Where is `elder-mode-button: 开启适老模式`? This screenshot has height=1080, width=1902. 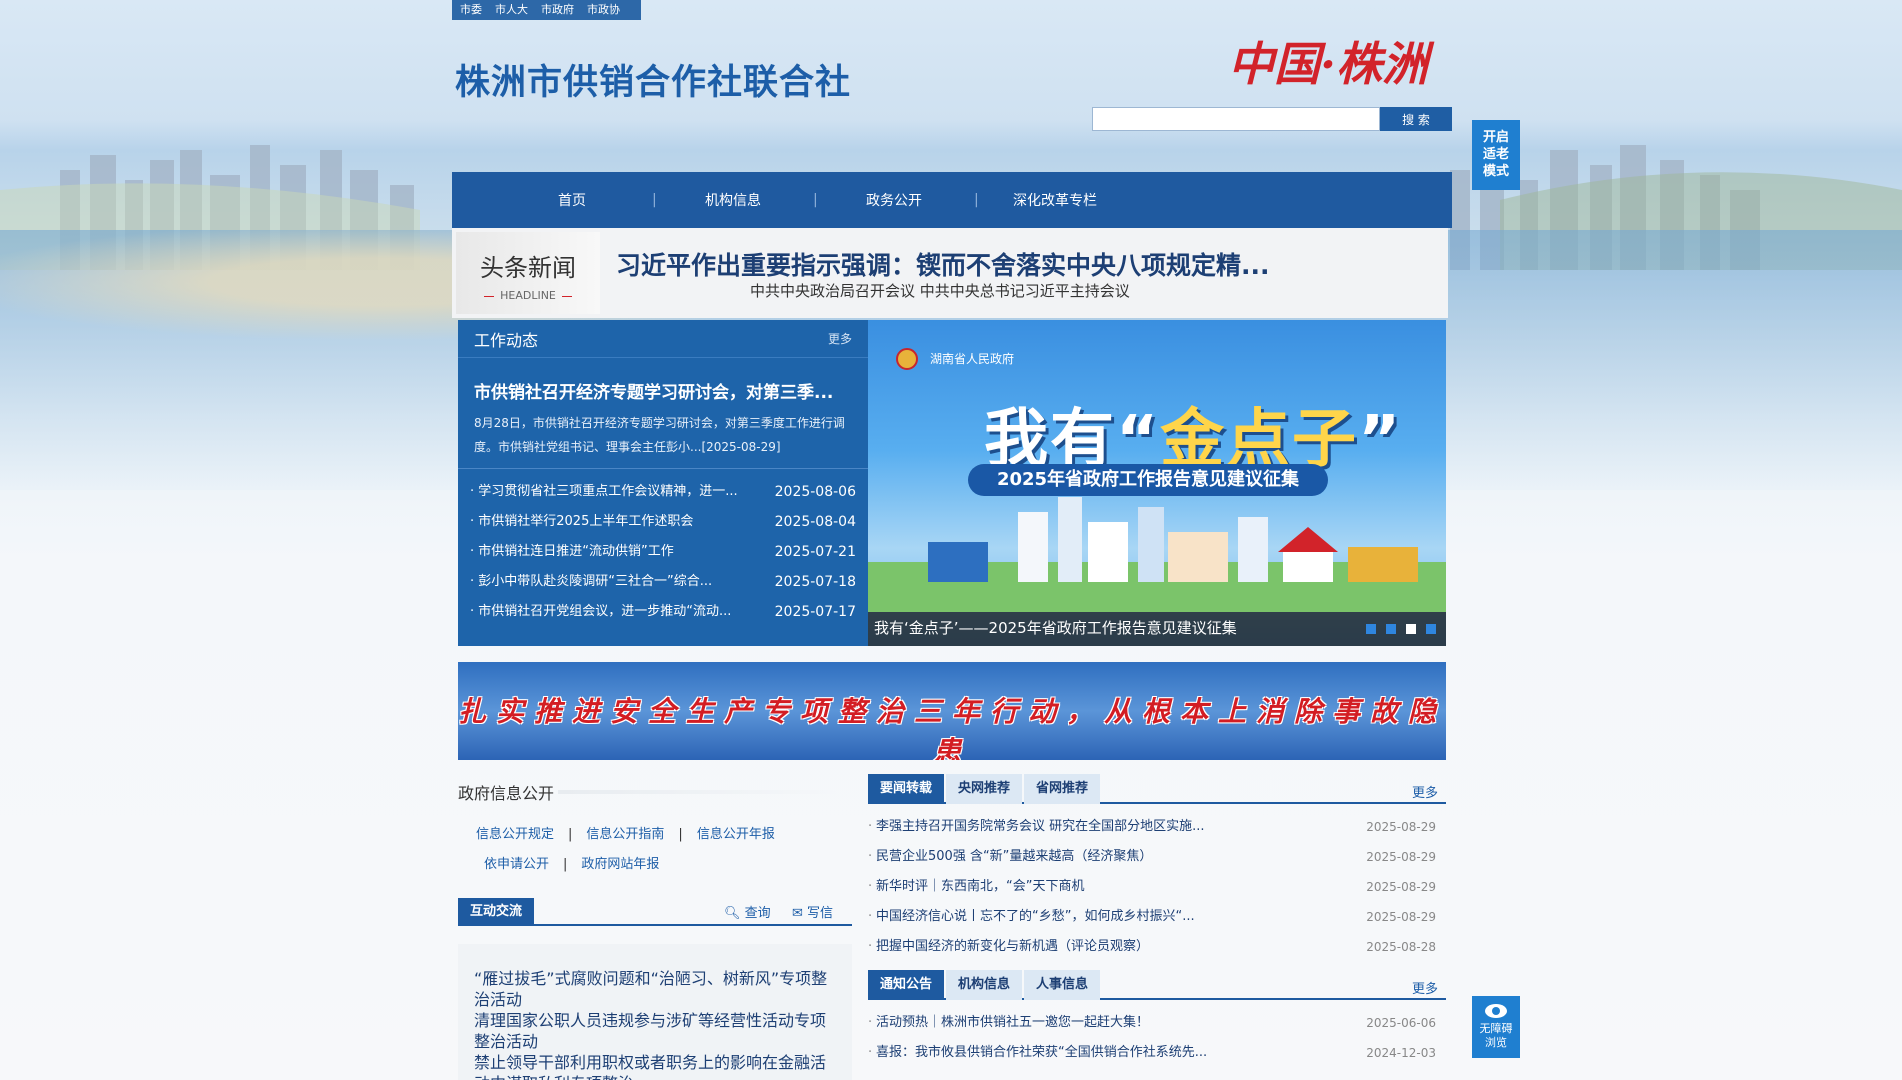 elder-mode-button: 开启适老模式 is located at coordinates (1496, 155).